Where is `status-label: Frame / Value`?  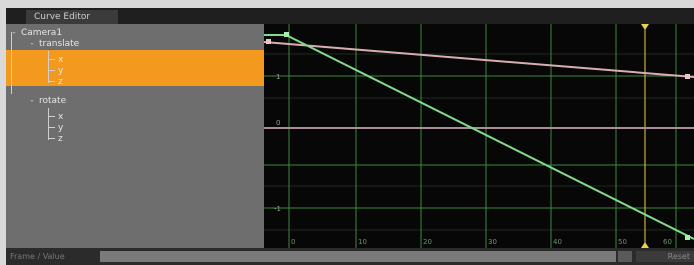
status-label: Frame / Value is located at coordinates (37, 256).